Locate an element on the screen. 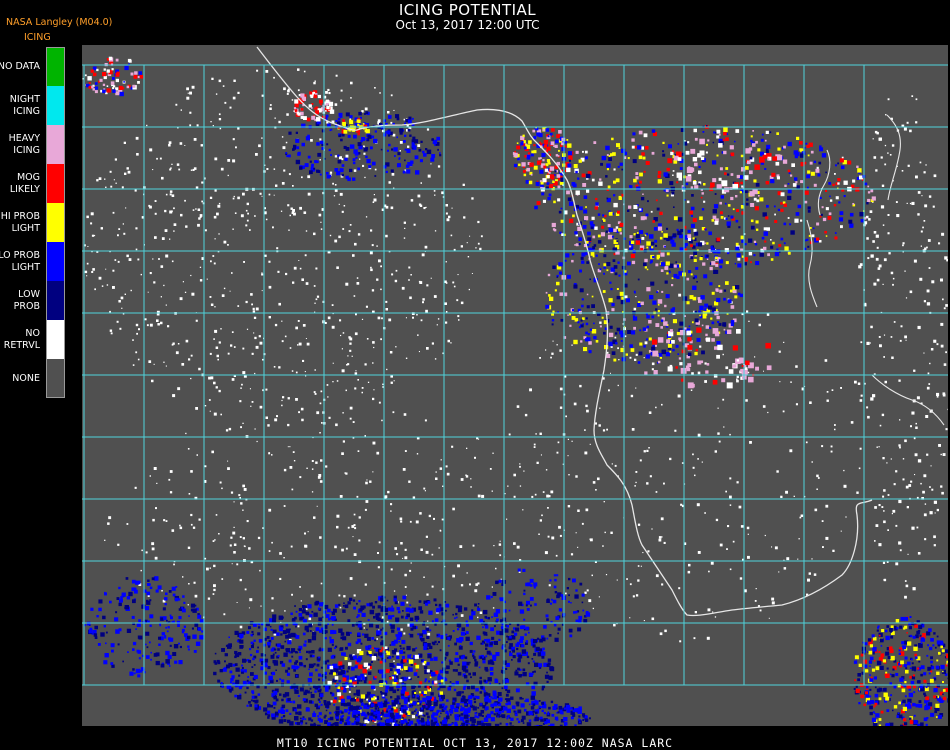 The image size is (950, 750). legend-title: ICING is located at coordinates (37, 37).